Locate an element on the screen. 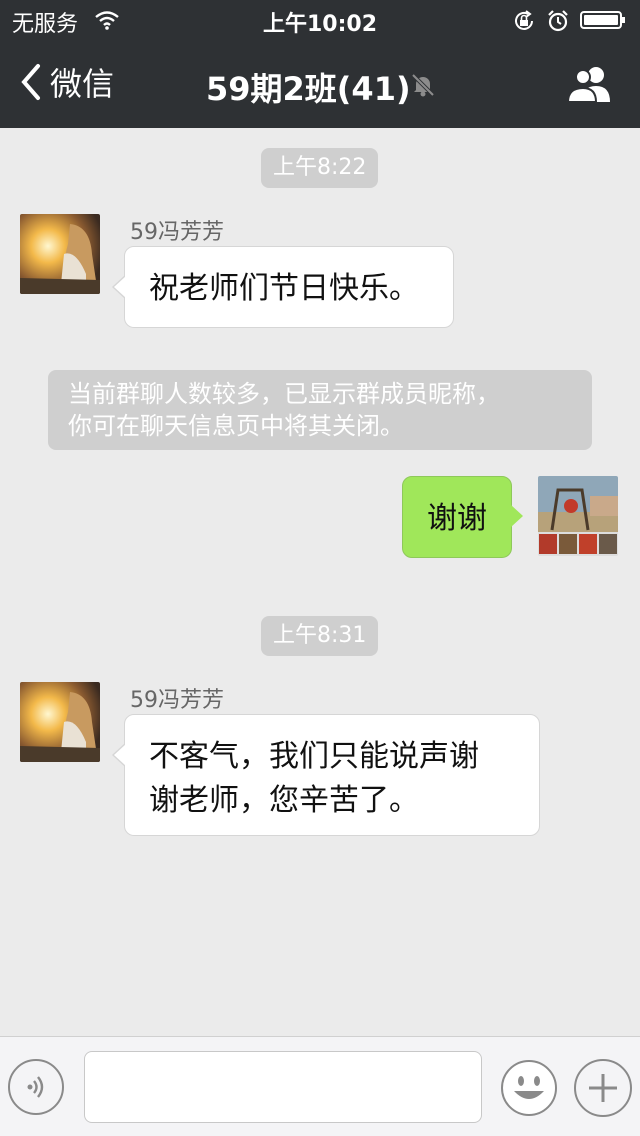 Image resolution: width=640 pixels, height=1136 pixels. group-members-icon is located at coordinates (590, 84).